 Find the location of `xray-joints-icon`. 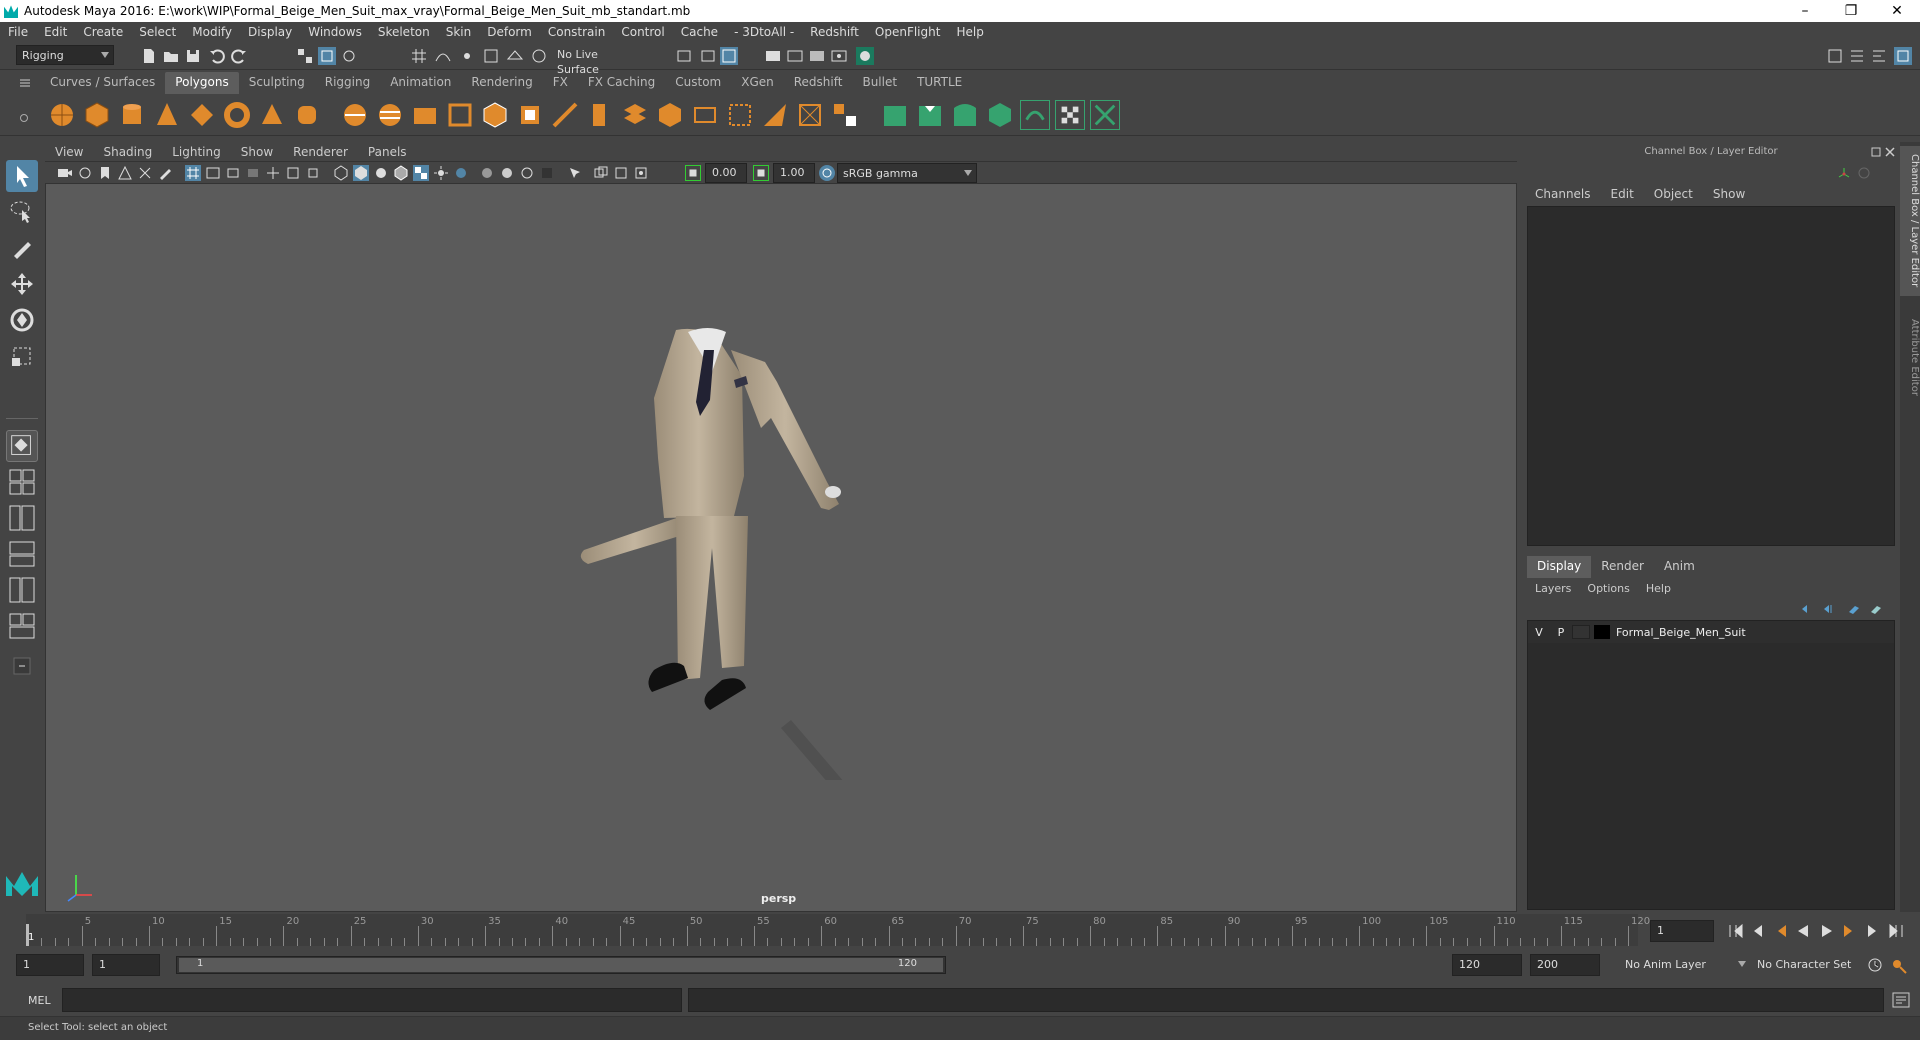

xray-joints-icon is located at coordinates (621, 173).